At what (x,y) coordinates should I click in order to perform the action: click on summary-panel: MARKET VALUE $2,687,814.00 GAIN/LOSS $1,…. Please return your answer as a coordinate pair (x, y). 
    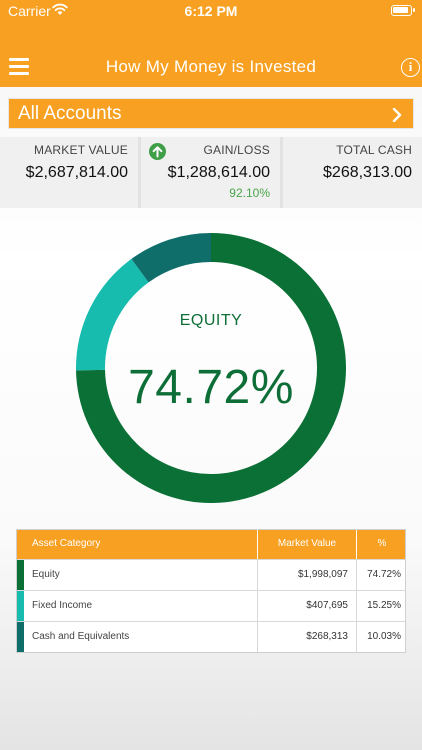
    Looking at the image, I should click on (211, 172).